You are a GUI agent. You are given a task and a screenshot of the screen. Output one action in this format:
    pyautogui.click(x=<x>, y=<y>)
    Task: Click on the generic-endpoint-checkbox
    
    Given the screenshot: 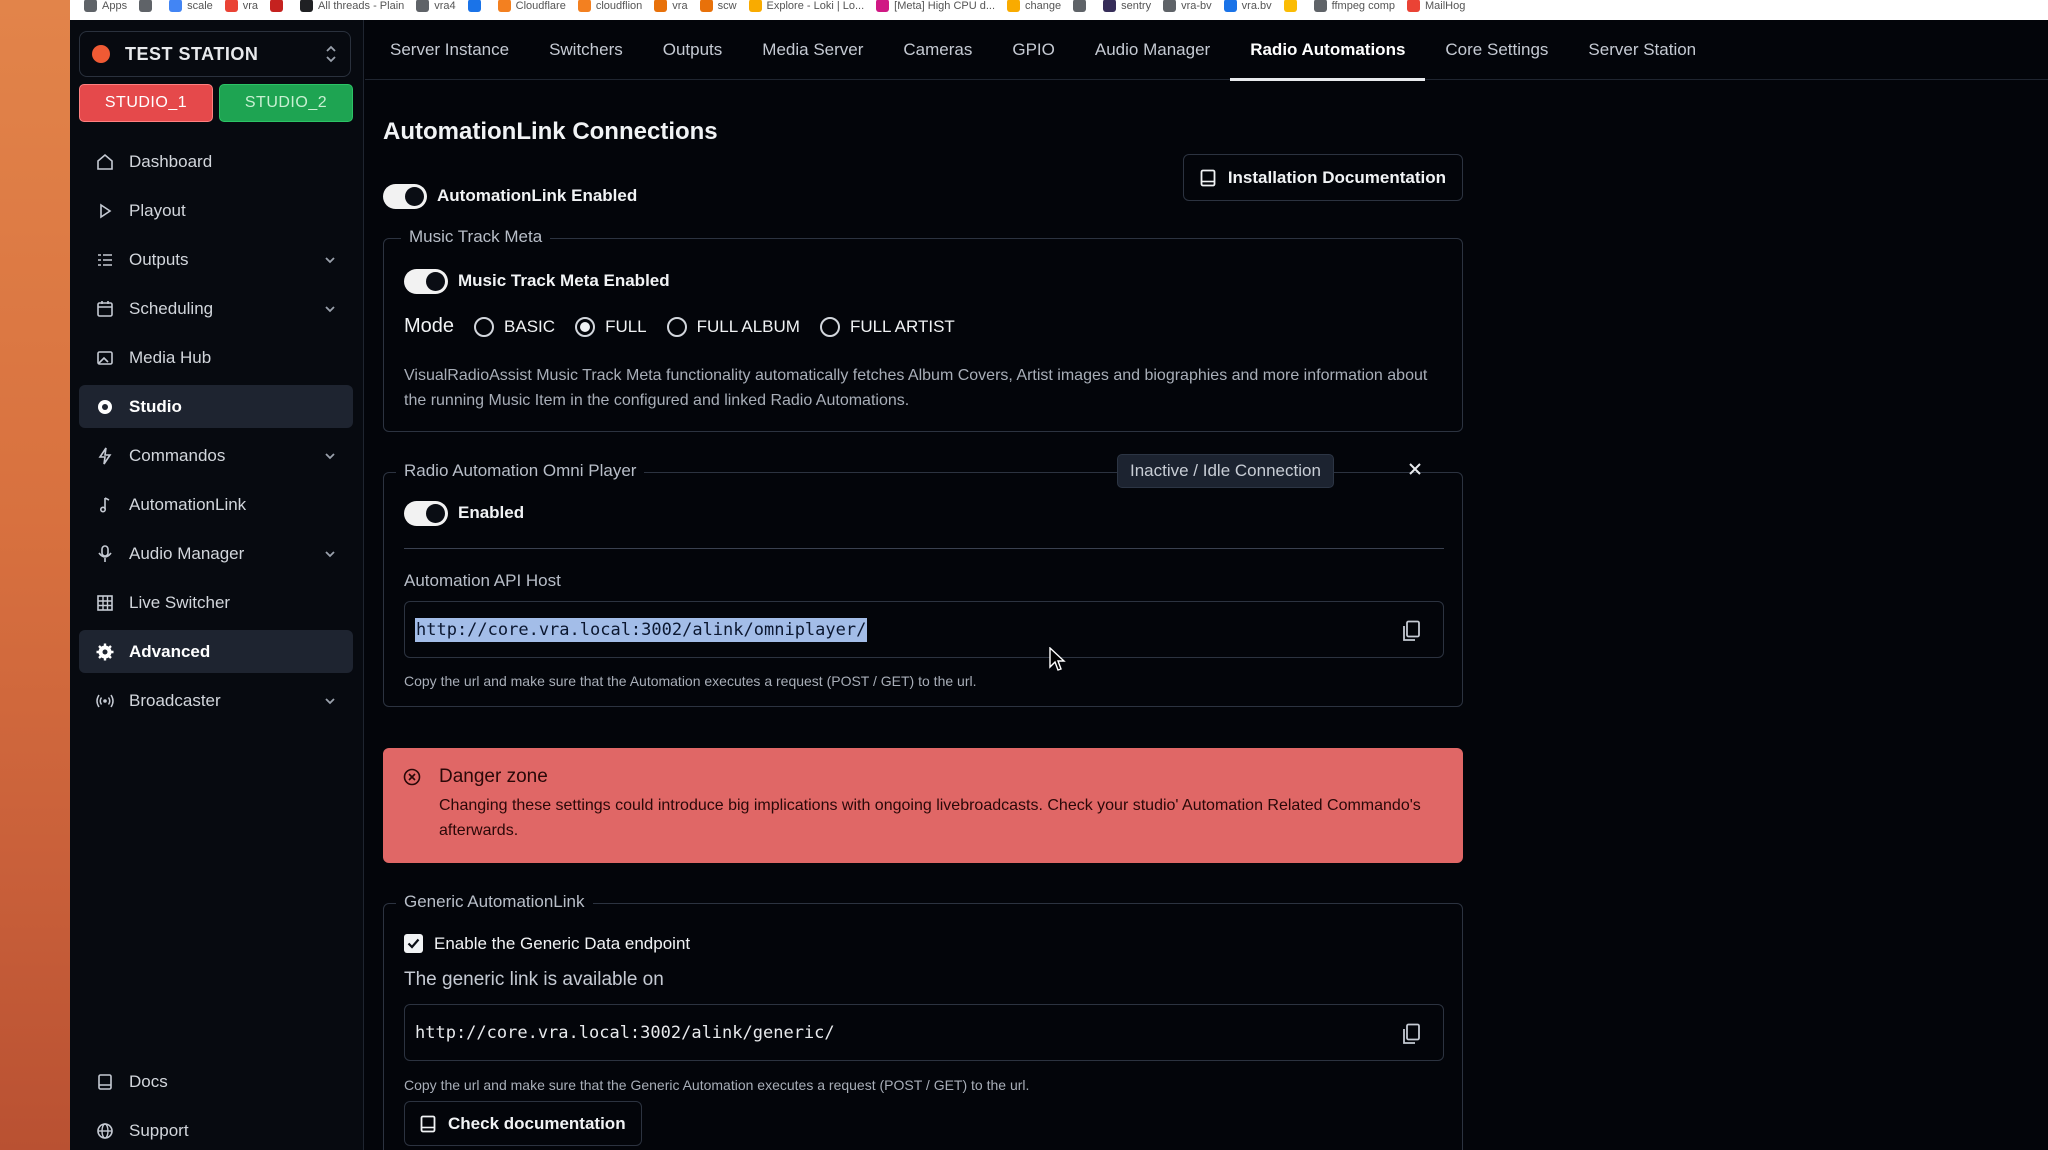 What is the action you would take?
    pyautogui.click(x=413, y=943)
    